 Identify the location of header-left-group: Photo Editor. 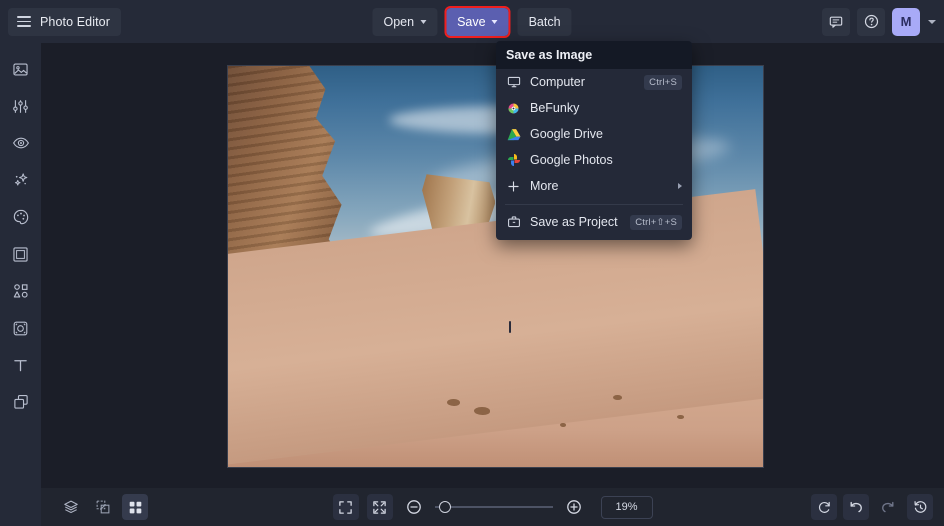
(60, 21).